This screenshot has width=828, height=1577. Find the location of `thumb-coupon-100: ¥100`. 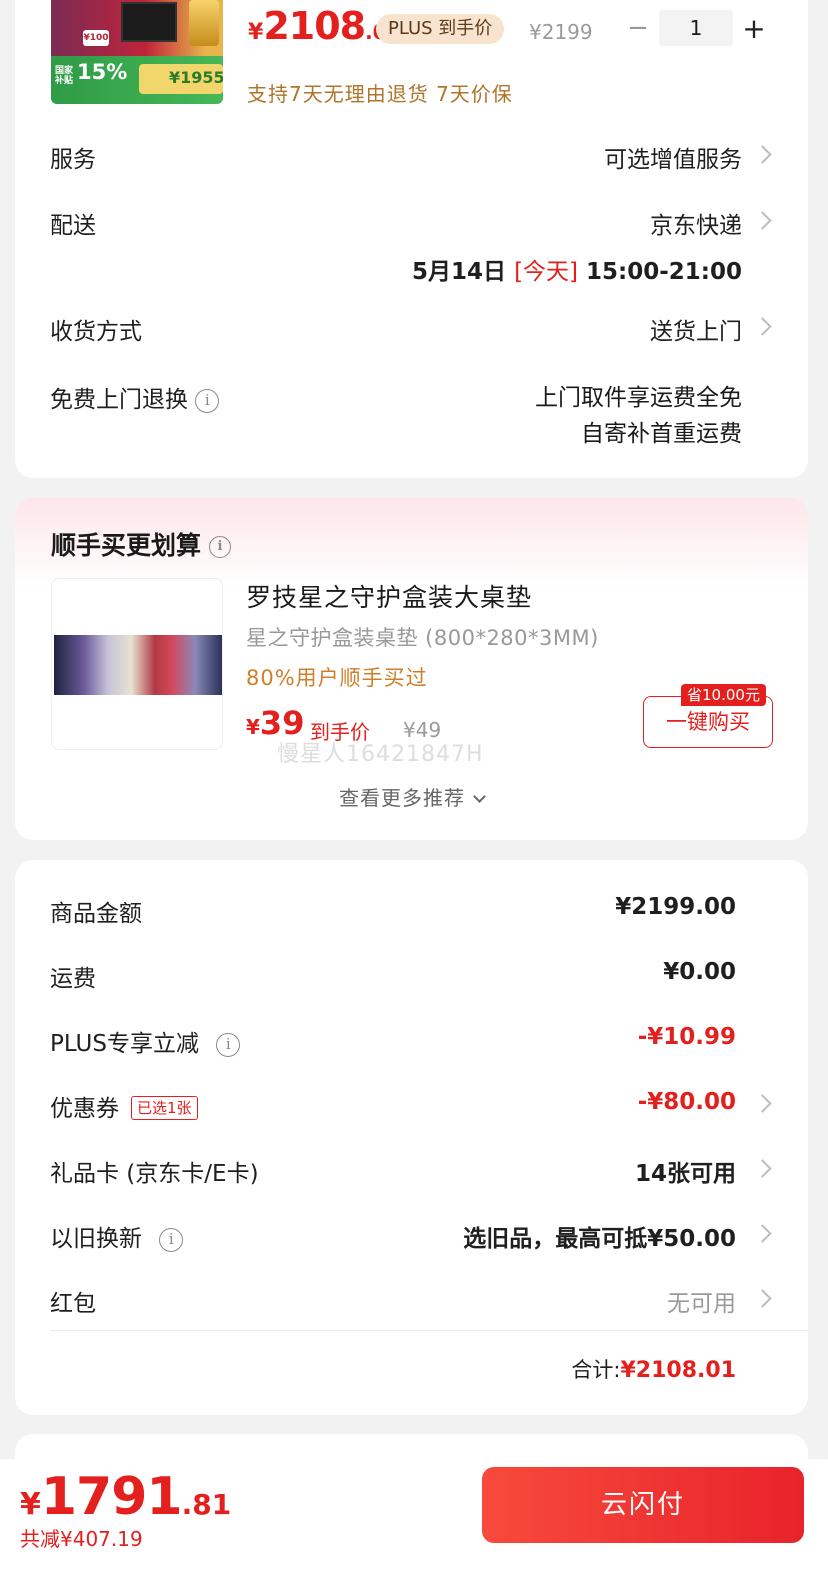

thumb-coupon-100: ¥100 is located at coordinates (96, 38).